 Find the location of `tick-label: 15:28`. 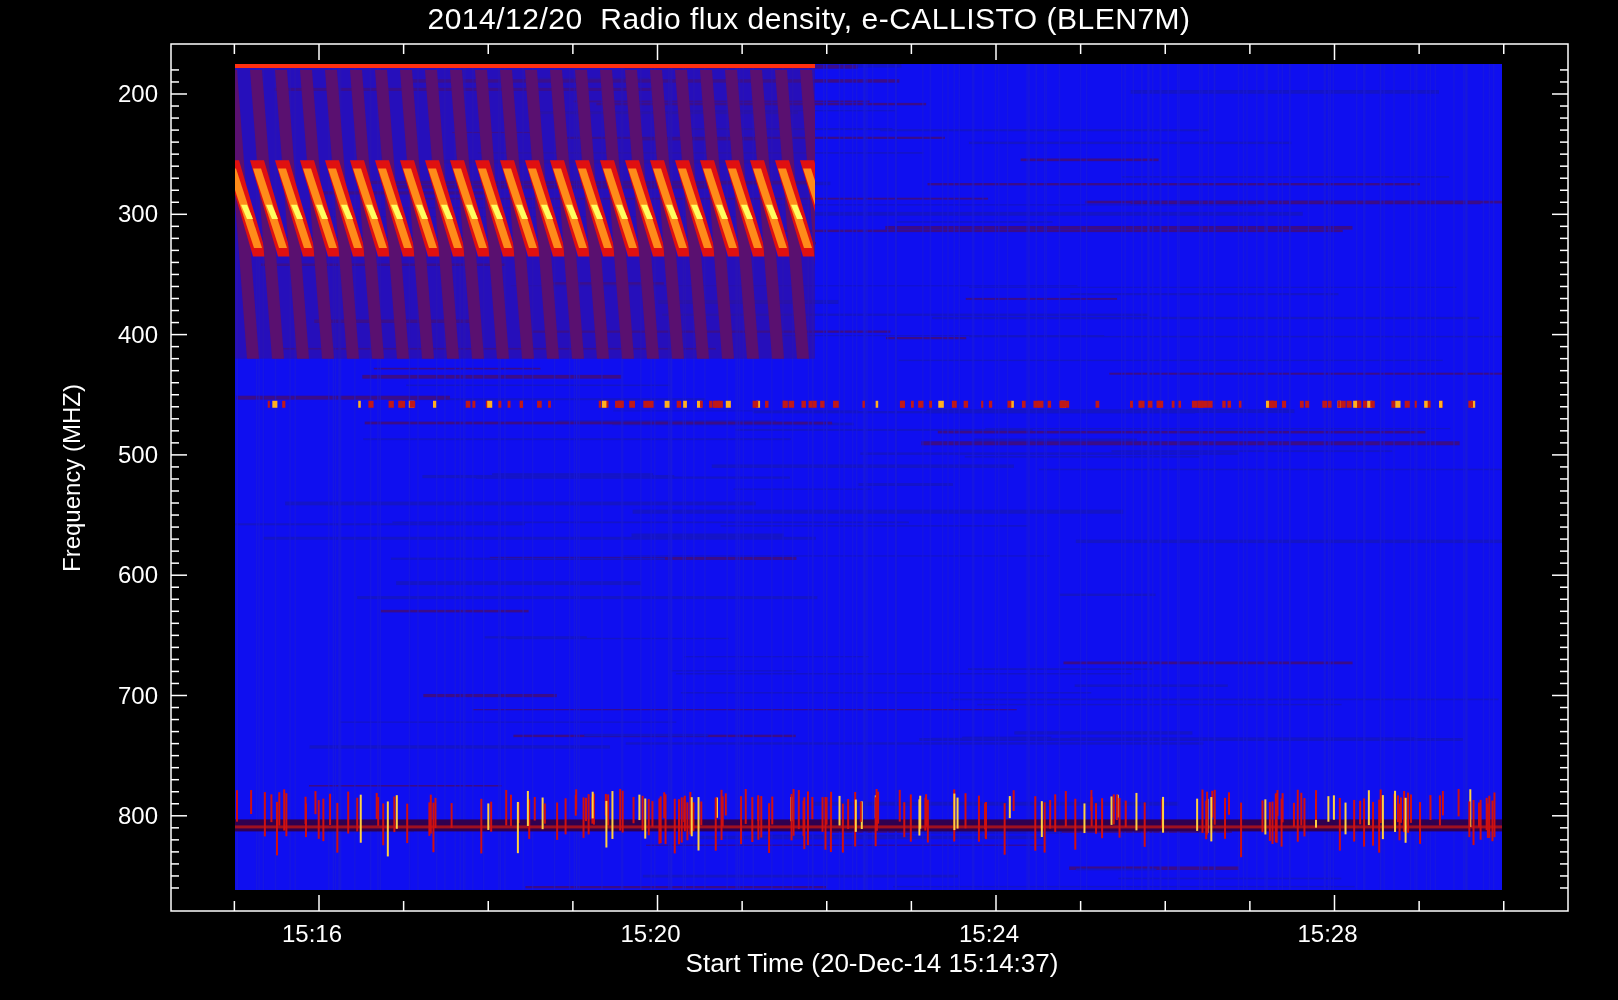

tick-label: 15:28 is located at coordinates (1327, 934).